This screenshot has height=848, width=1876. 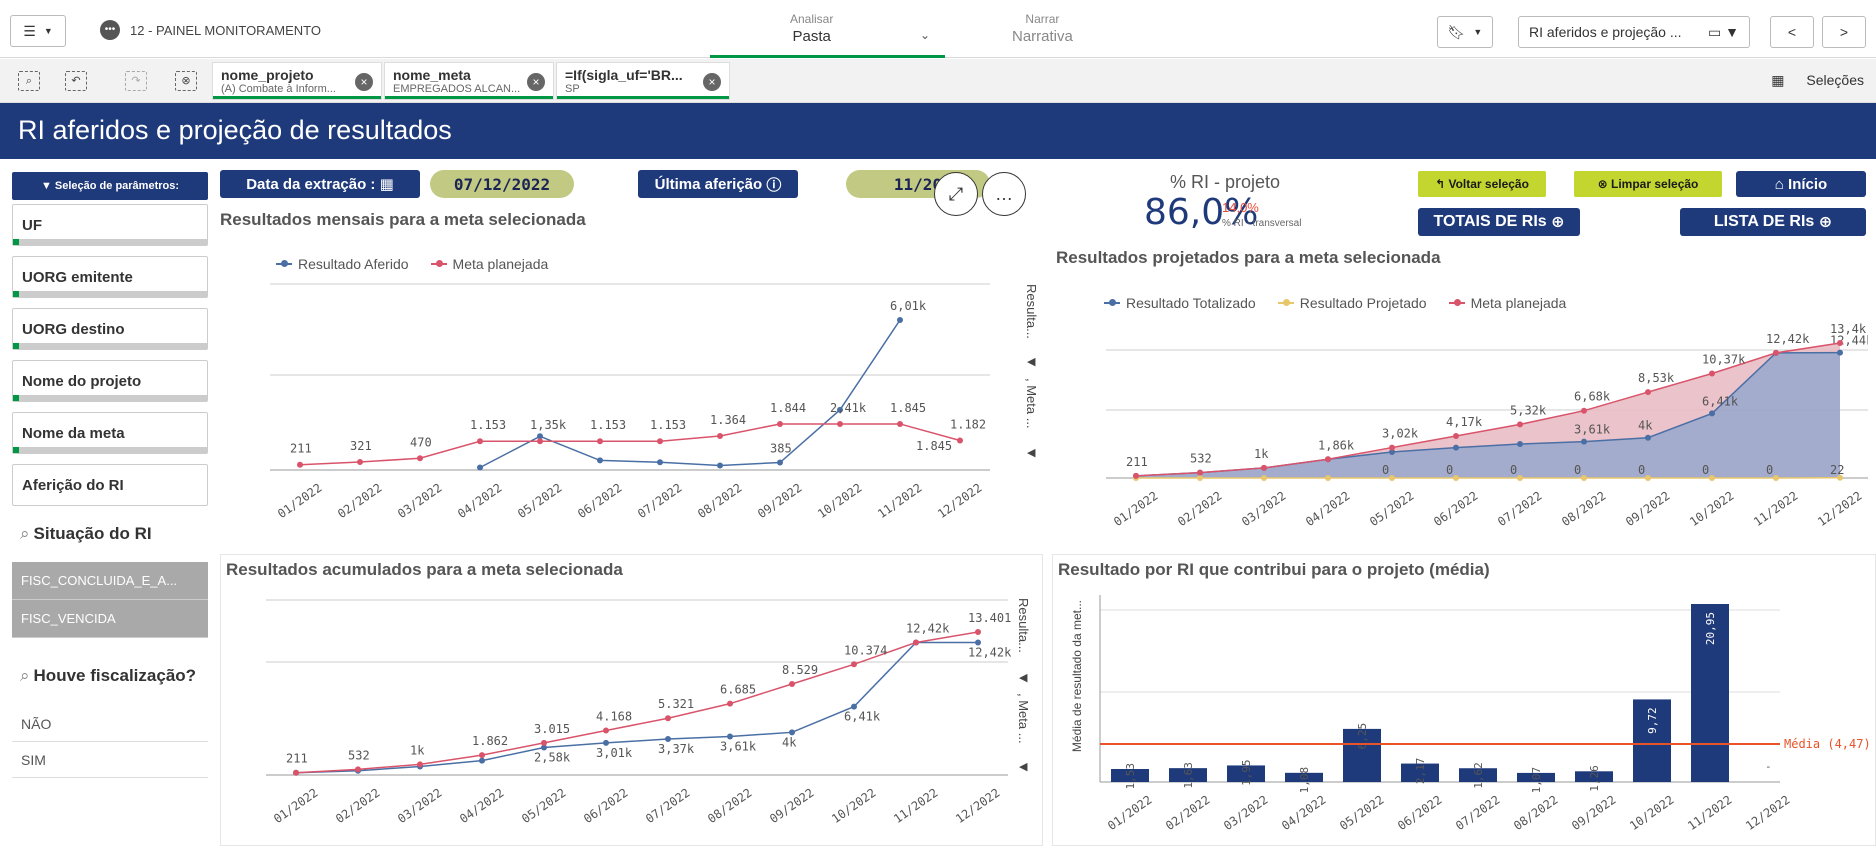 What do you see at coordinates (1817, 80) in the screenshot?
I see `selections-button: ▦ Seleções` at bounding box center [1817, 80].